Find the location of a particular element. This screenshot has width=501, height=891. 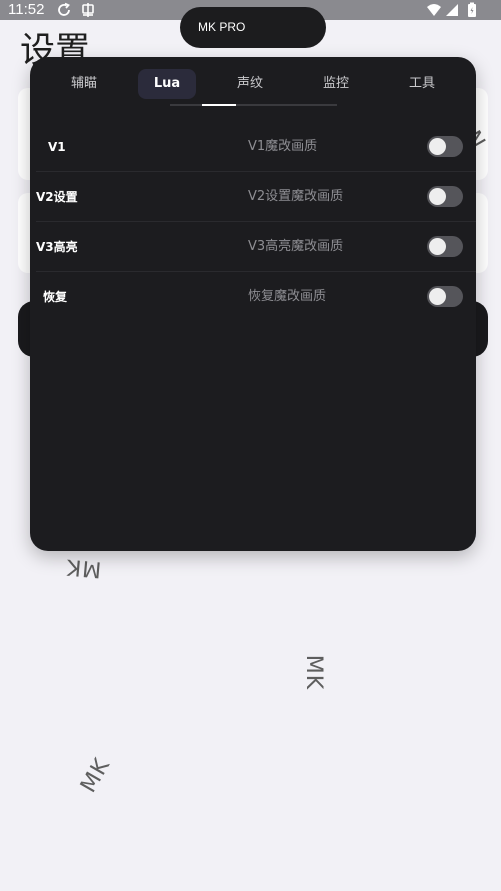

option-label: V1 is located at coordinates (57, 147).